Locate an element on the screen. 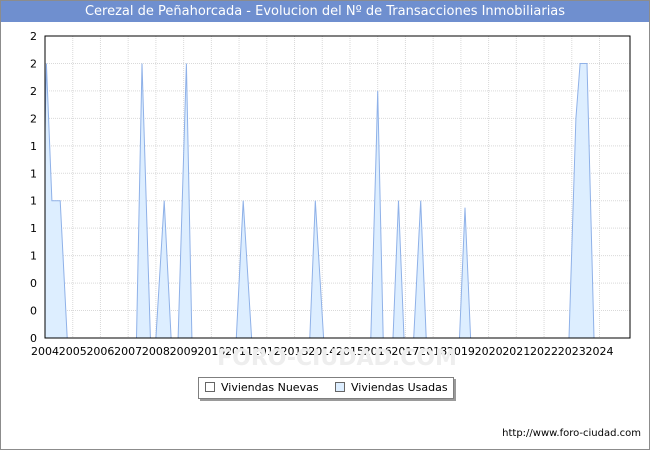 Image resolution: width=650 pixels, height=450 pixels. x-tick-label: 2024 is located at coordinates (600, 351).